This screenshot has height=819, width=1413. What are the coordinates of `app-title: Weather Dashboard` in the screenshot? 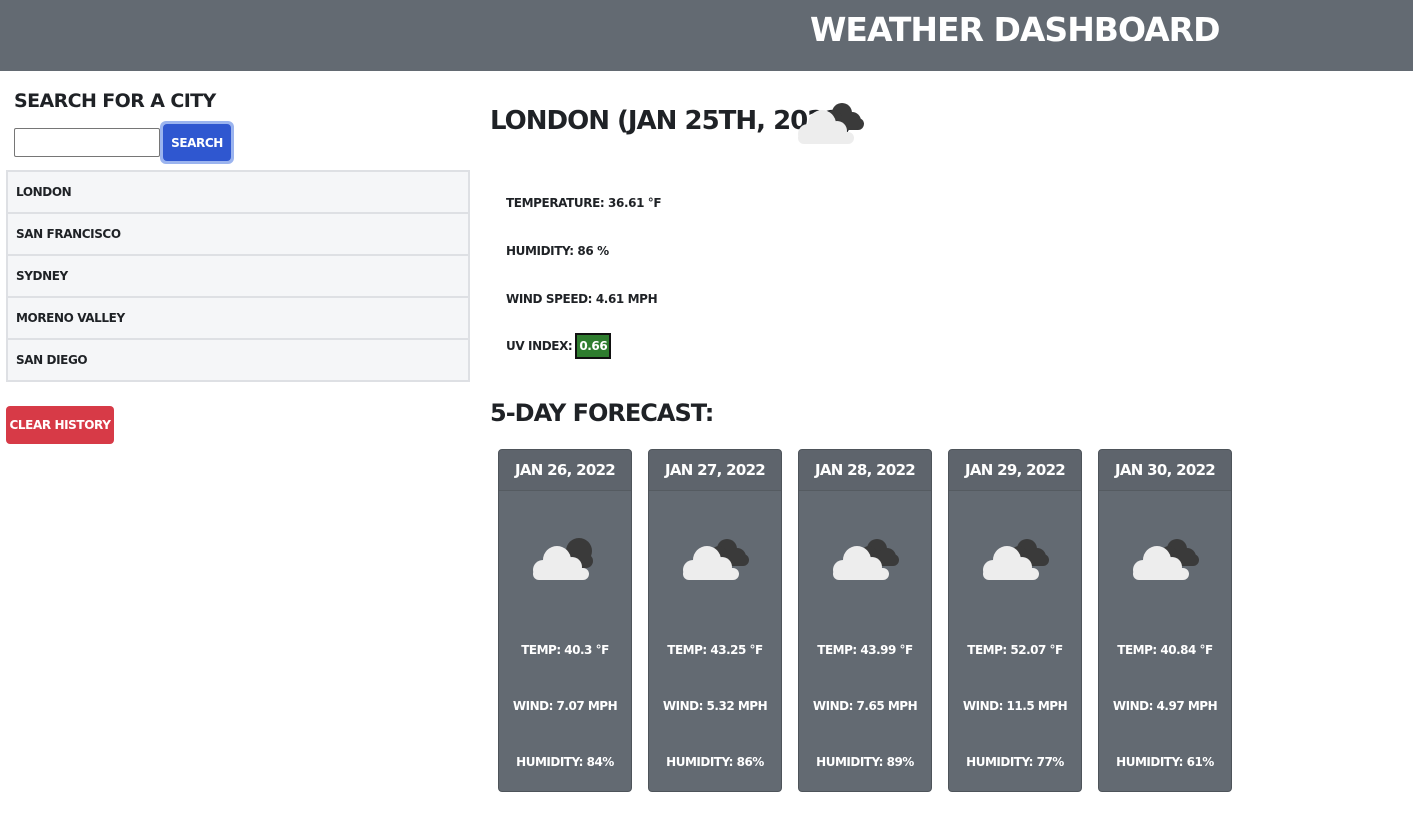 It's located at (1015, 29).